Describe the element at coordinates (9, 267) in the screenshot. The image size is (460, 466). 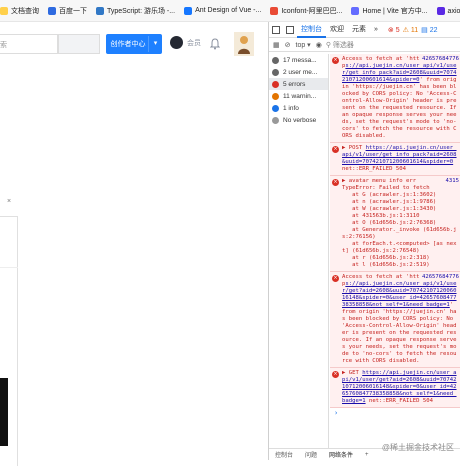
I see `panel-divider` at that location.